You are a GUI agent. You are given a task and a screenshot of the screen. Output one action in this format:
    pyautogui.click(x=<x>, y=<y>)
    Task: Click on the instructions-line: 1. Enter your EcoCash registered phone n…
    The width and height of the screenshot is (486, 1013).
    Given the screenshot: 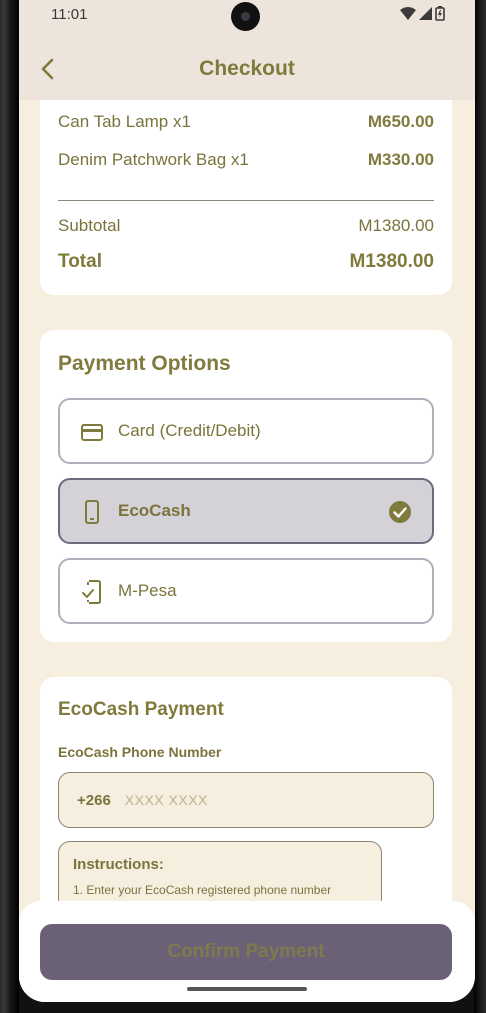 What is the action you would take?
    pyautogui.click(x=202, y=890)
    